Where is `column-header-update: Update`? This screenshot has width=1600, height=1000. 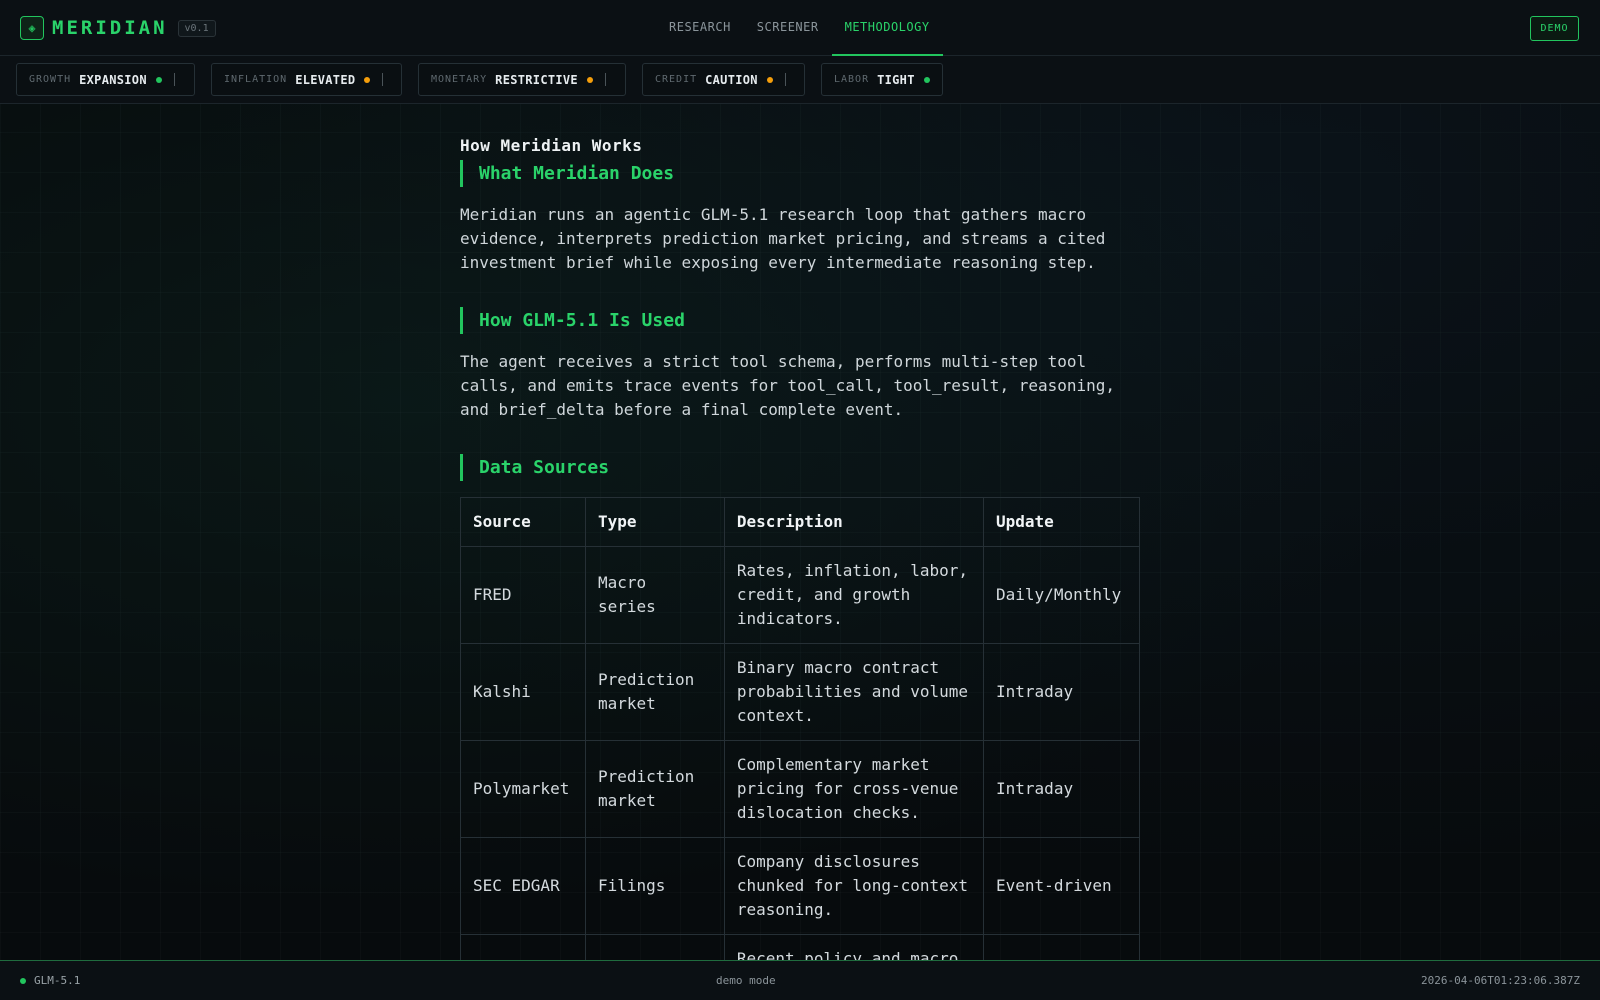
column-header-update: Update is located at coordinates (1061, 522).